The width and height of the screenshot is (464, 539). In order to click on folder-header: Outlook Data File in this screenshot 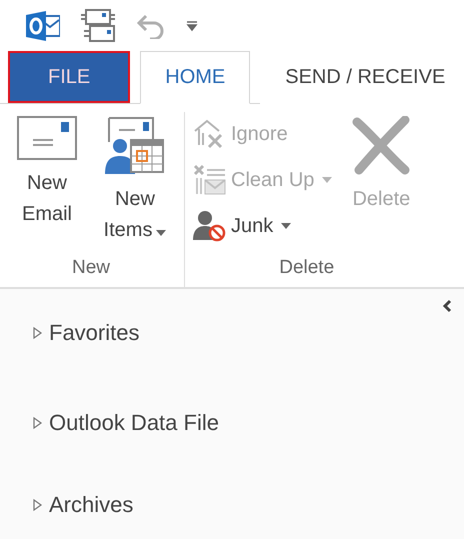, I will do `click(119, 423)`.